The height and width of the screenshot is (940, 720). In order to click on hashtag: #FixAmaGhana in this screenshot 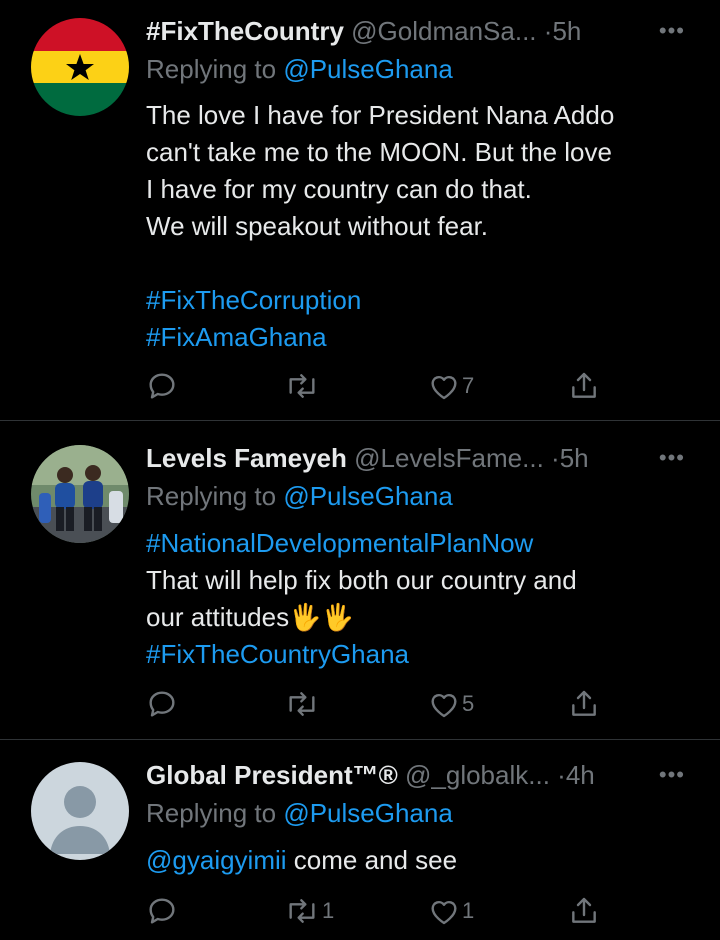, I will do `click(421, 337)`.